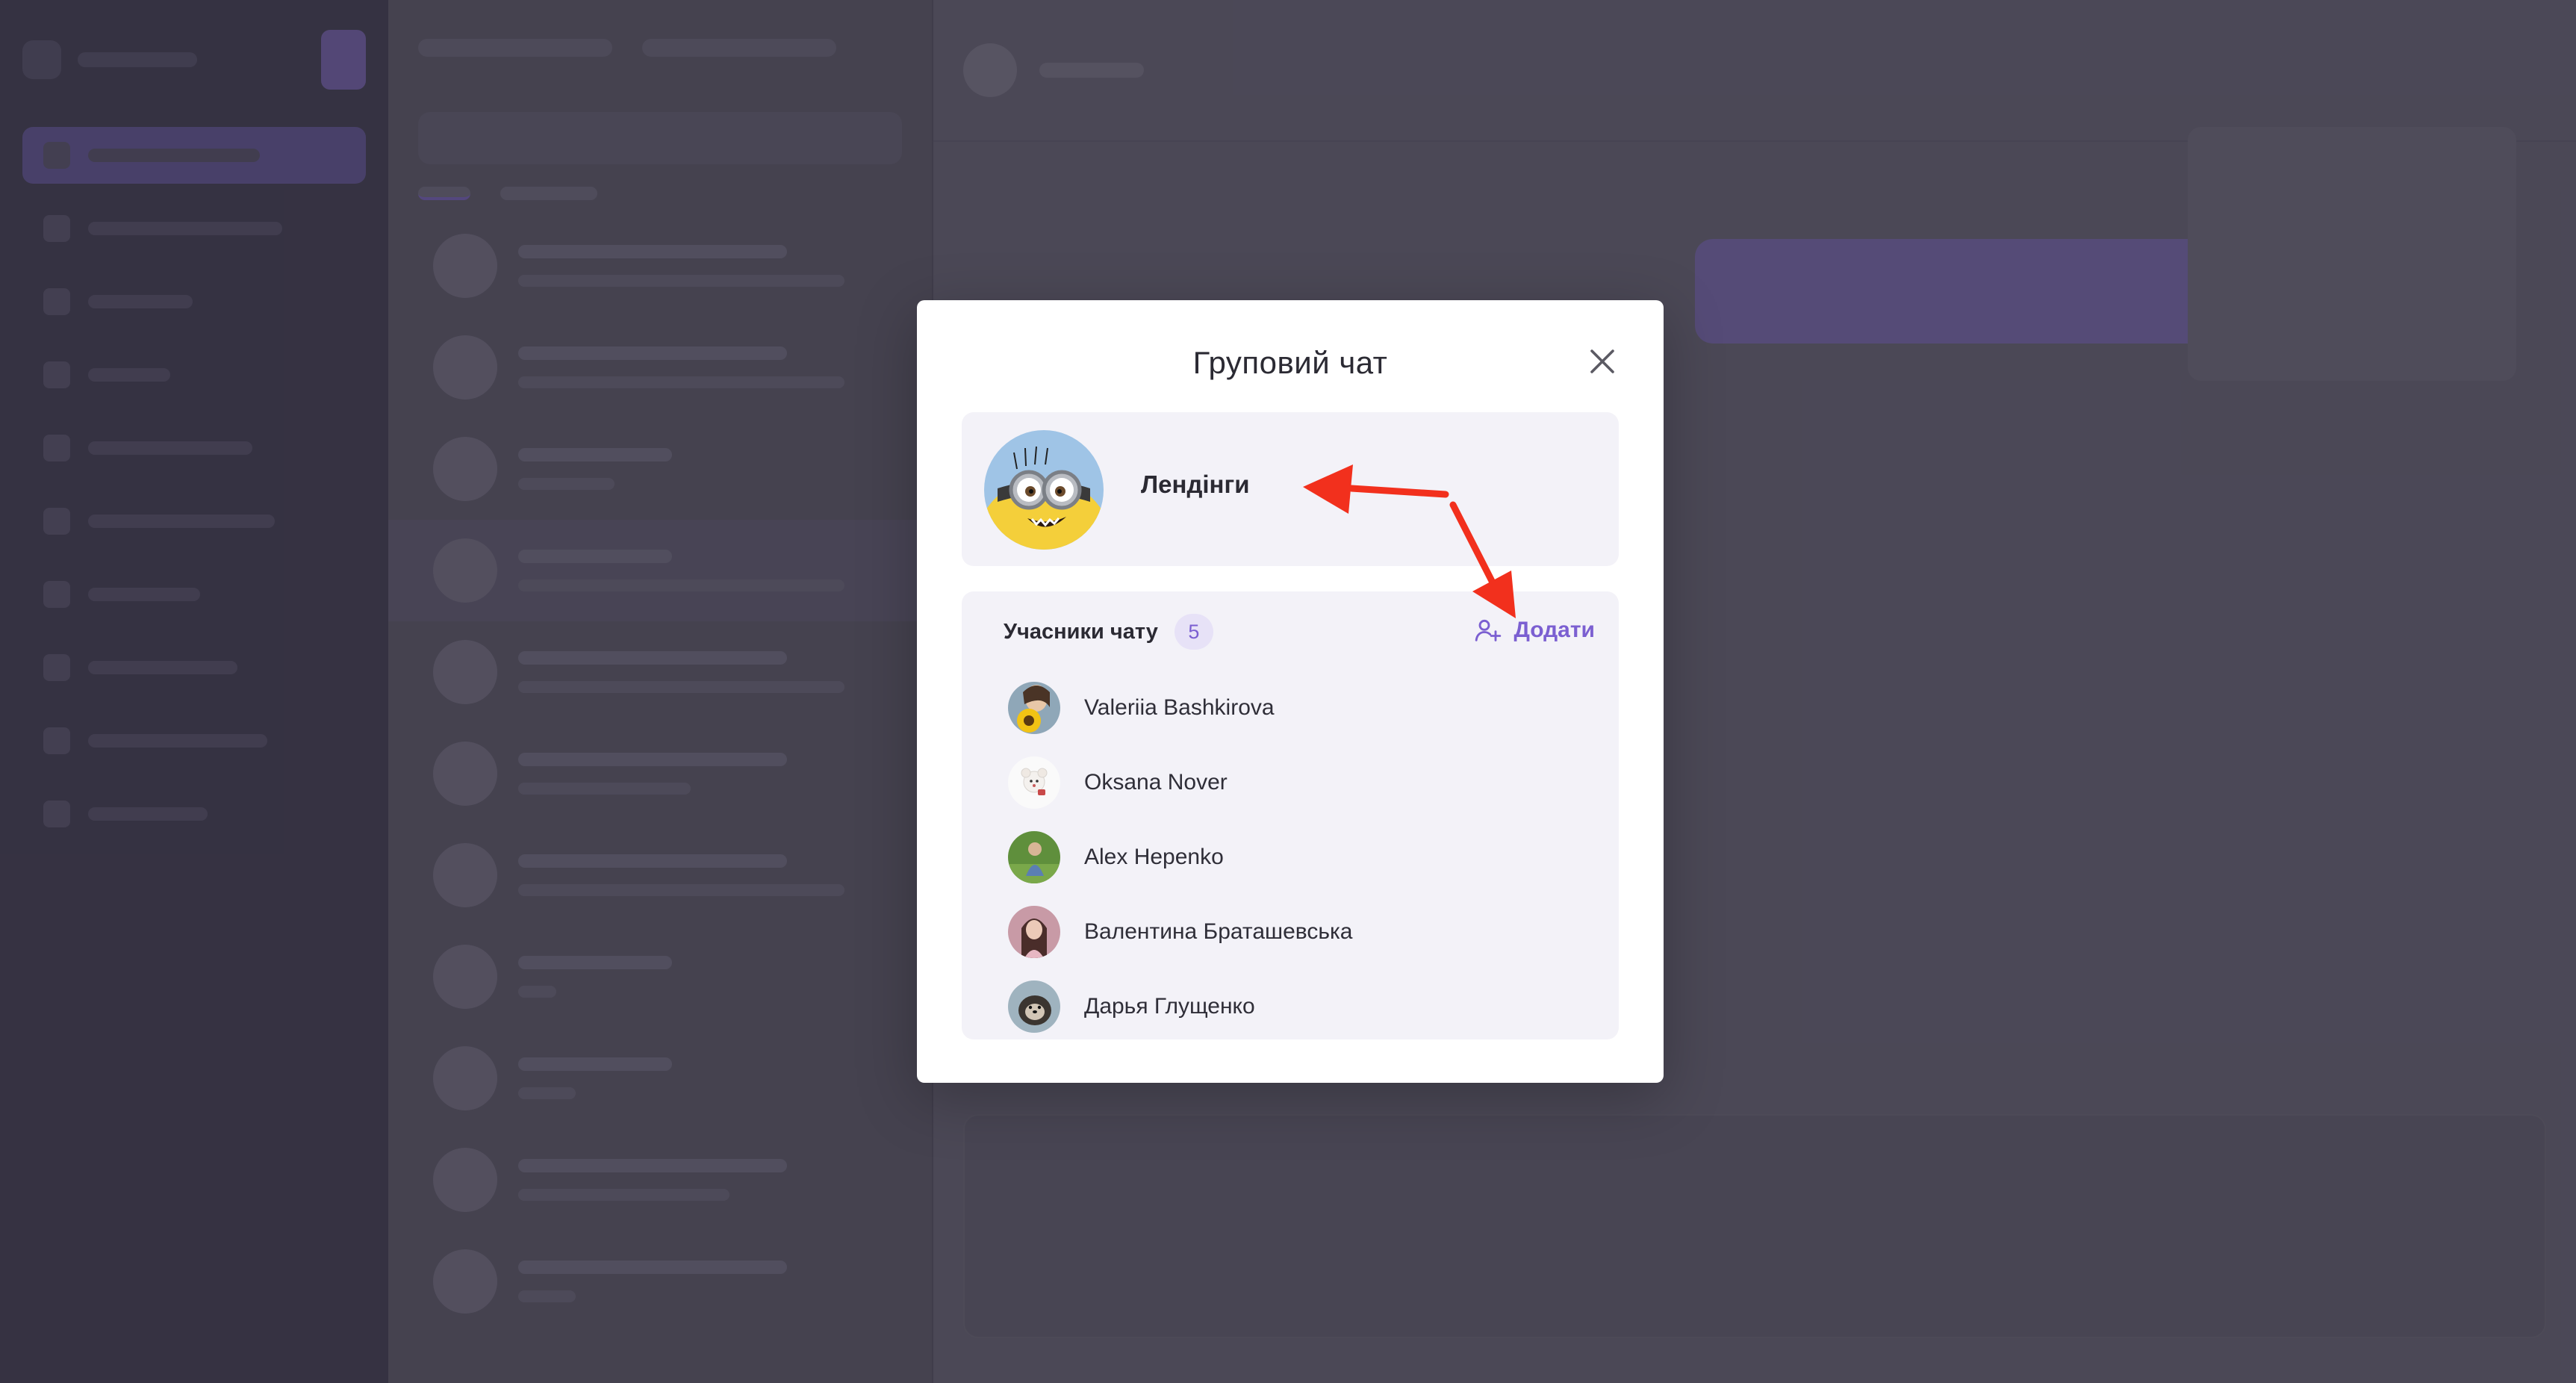  I want to click on edit-group-name-button, so click(1336, 487).